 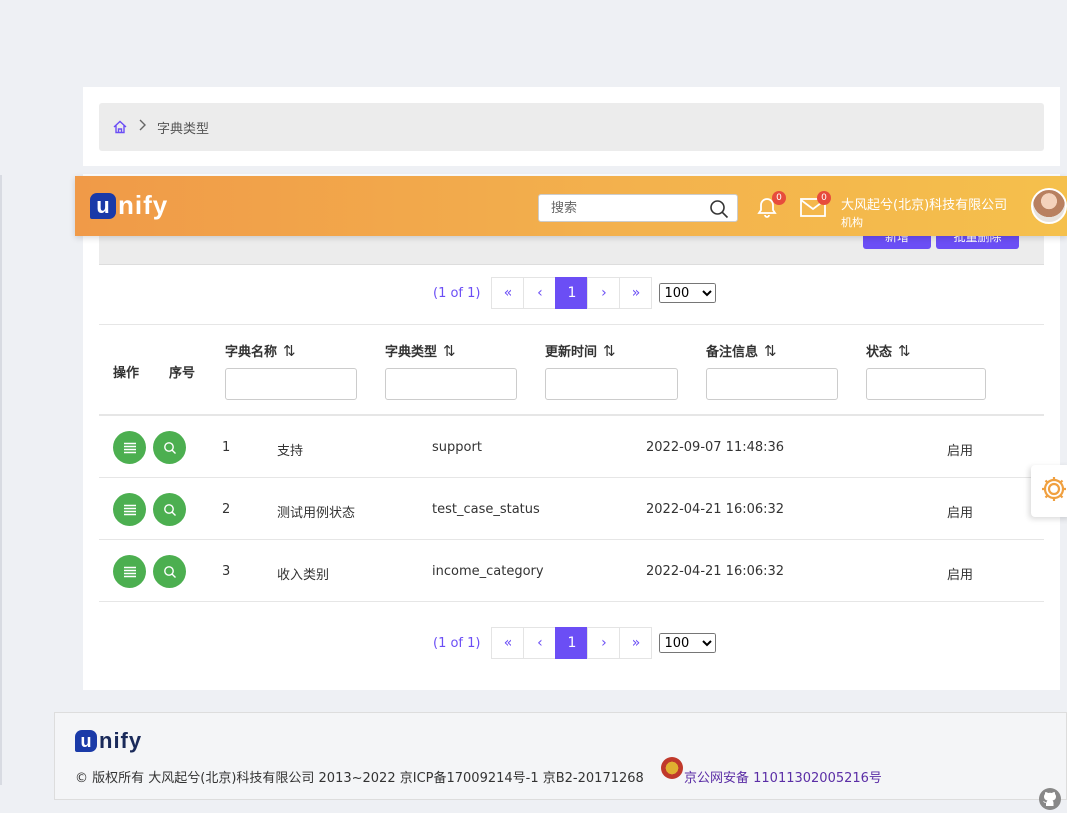 I want to click on header-status: 状态 ⇅, so click(x=888, y=350).